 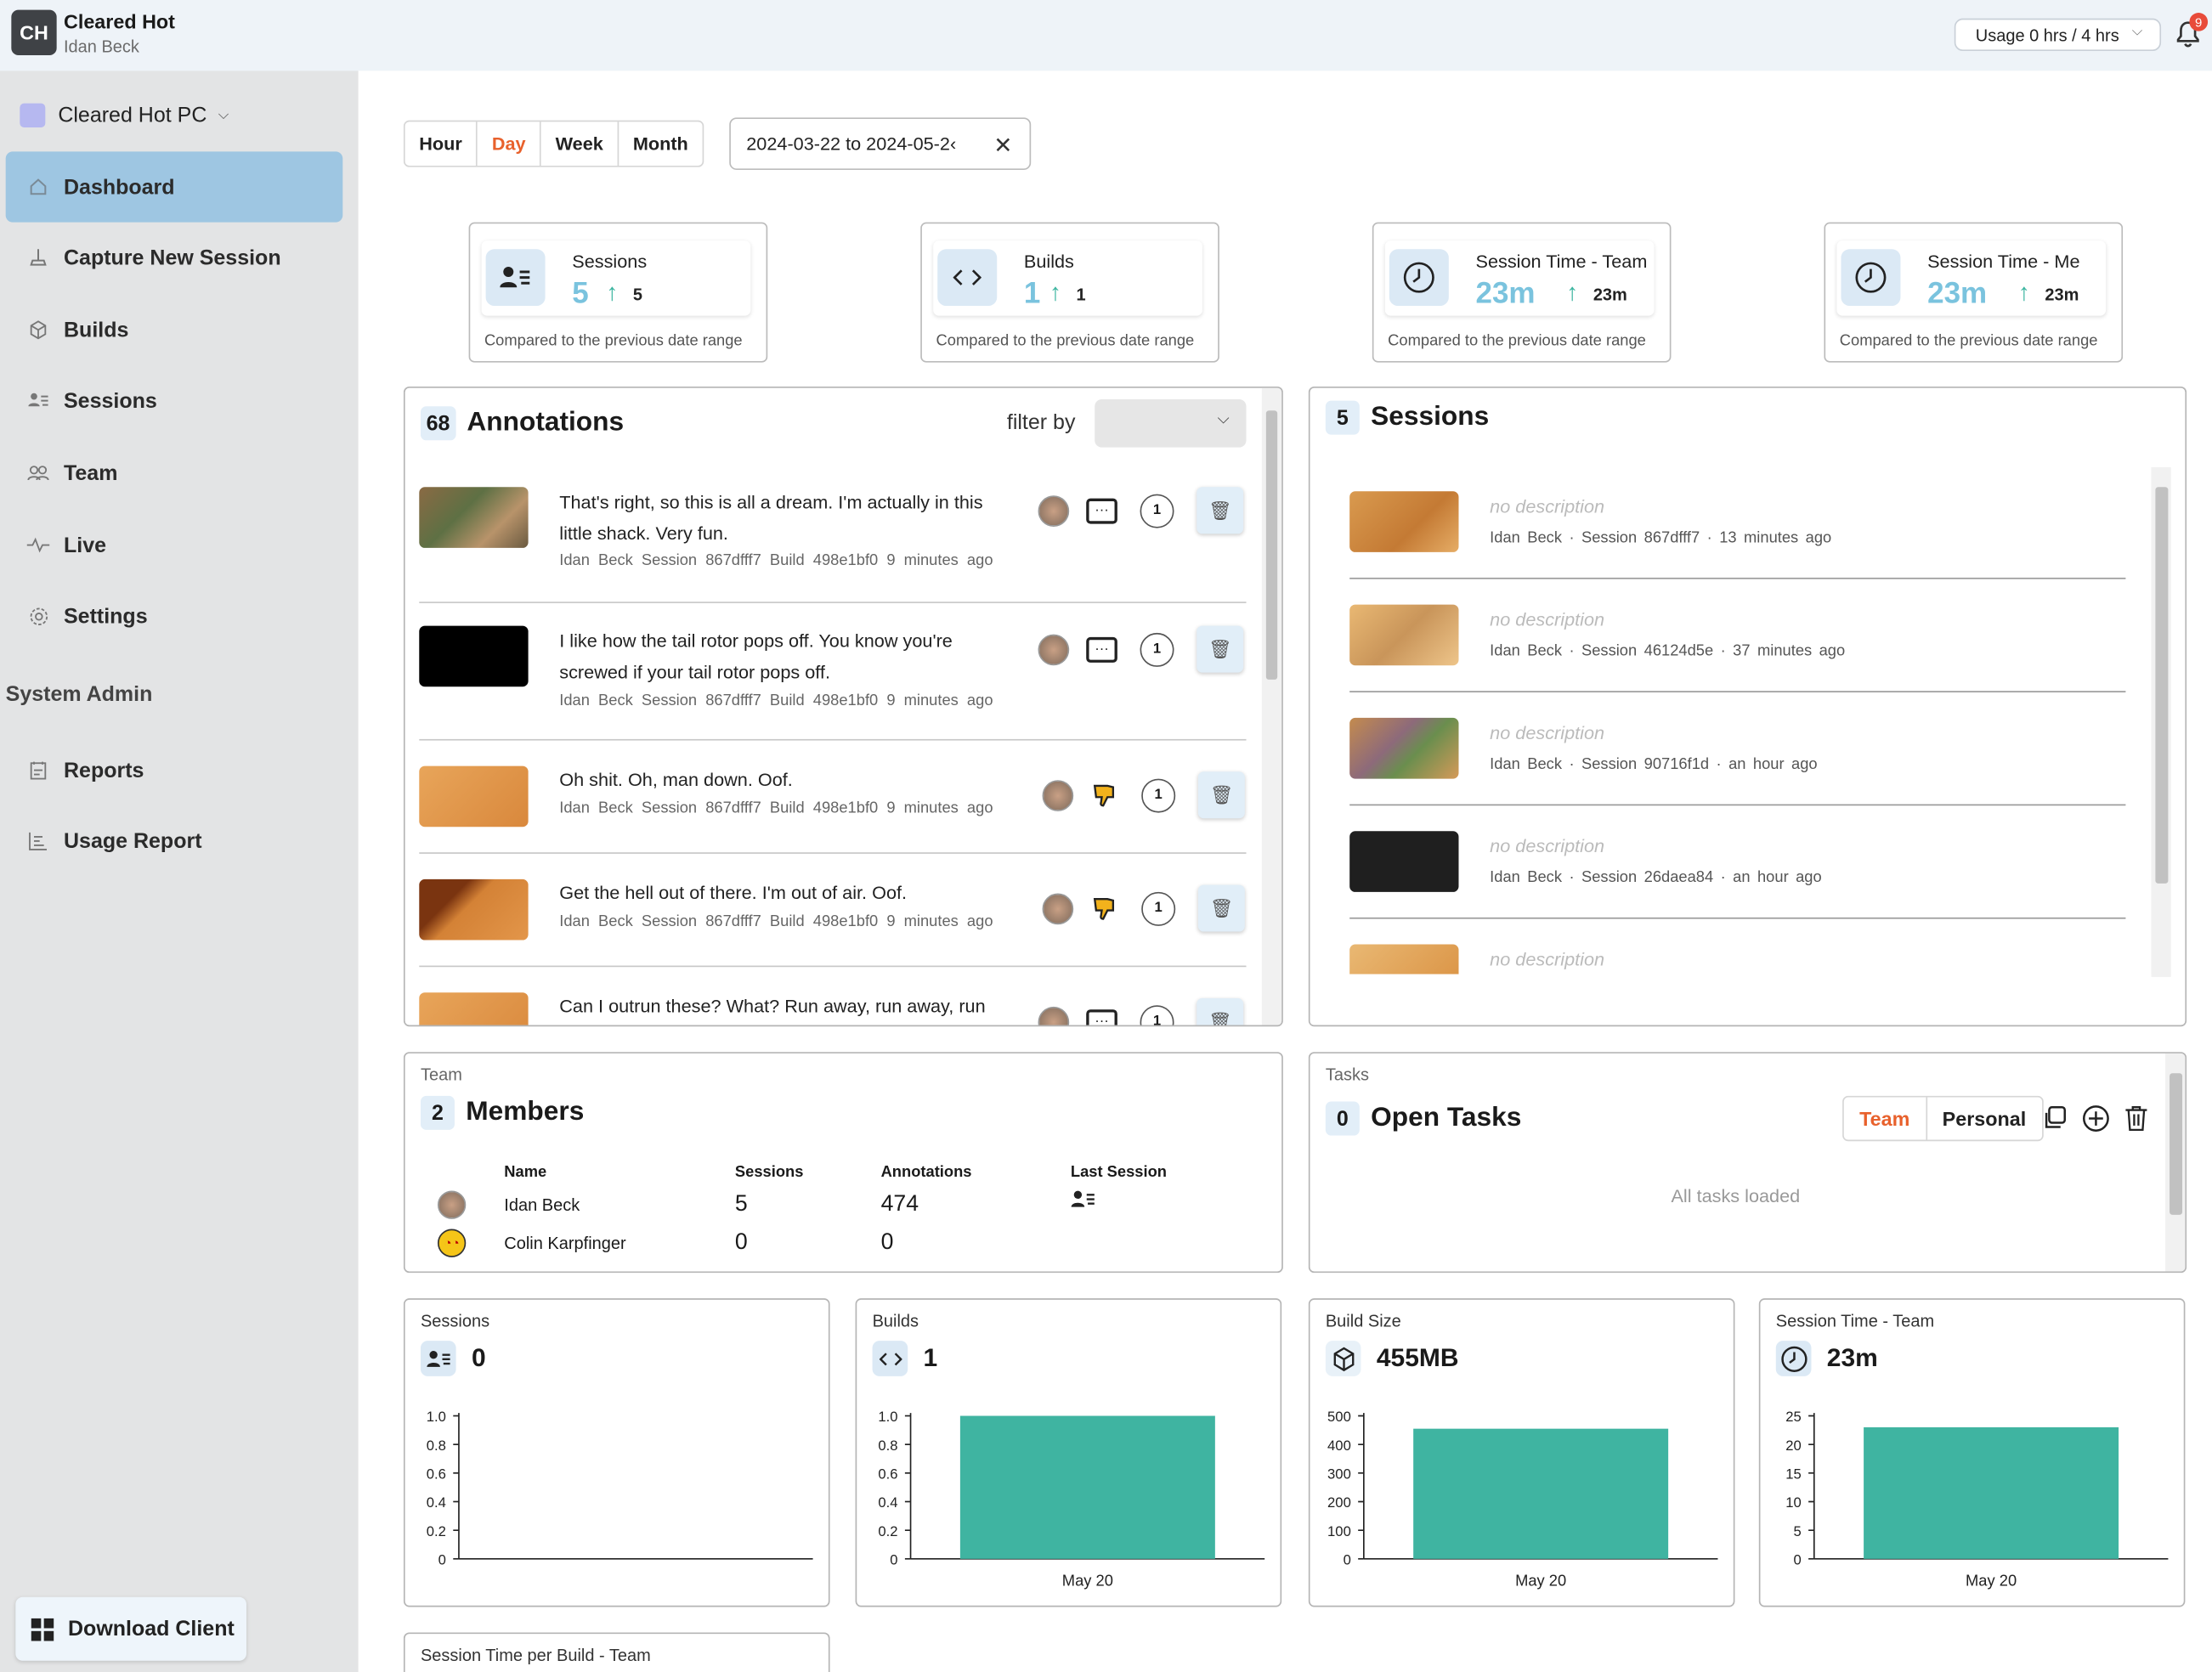 I want to click on column-header-name: Name, so click(x=525, y=1172).